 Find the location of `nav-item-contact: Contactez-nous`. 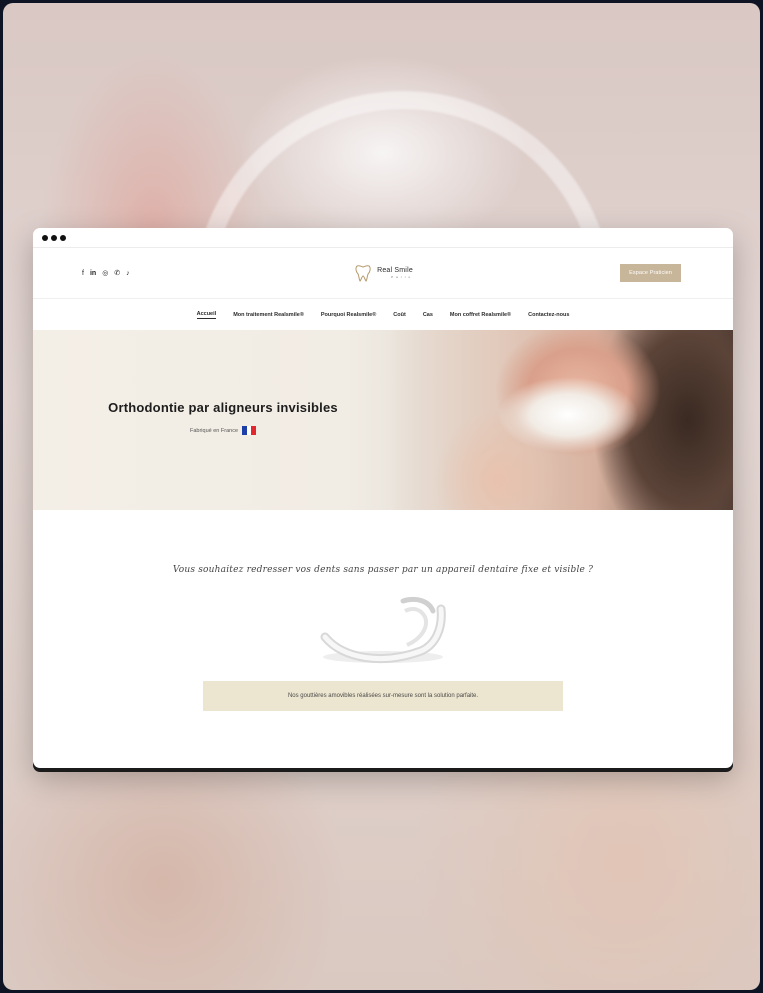

nav-item-contact: Contactez-nous is located at coordinates (548, 315).